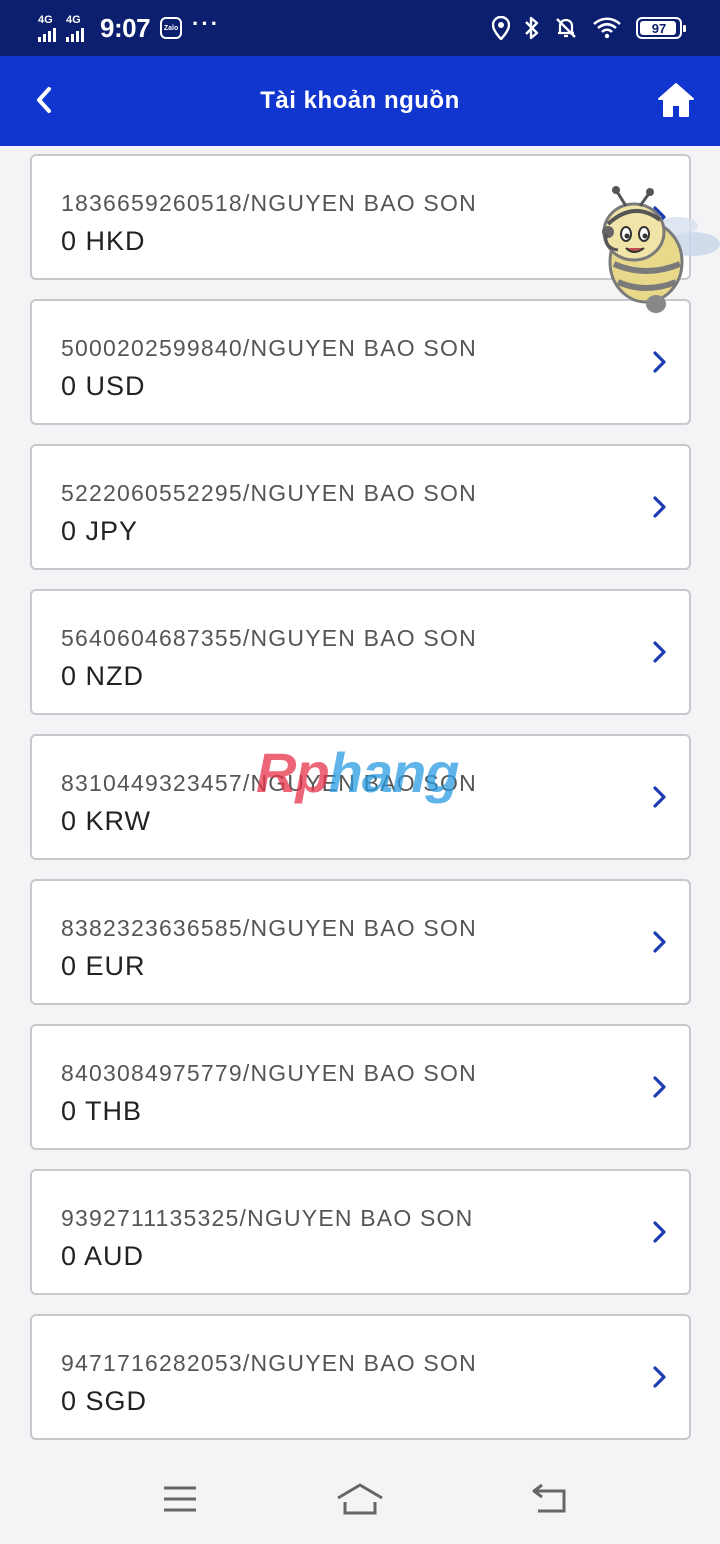  I want to click on account-balance: 0 NZD, so click(103, 676).